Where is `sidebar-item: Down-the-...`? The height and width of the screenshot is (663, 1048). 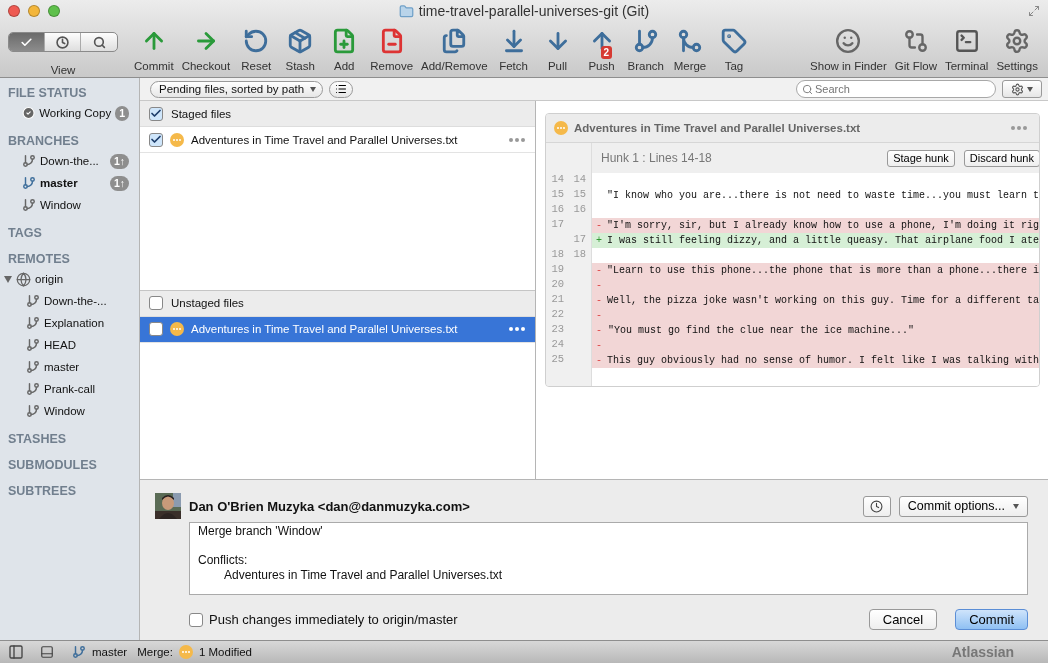
sidebar-item: Down-the-... is located at coordinates (69, 301).